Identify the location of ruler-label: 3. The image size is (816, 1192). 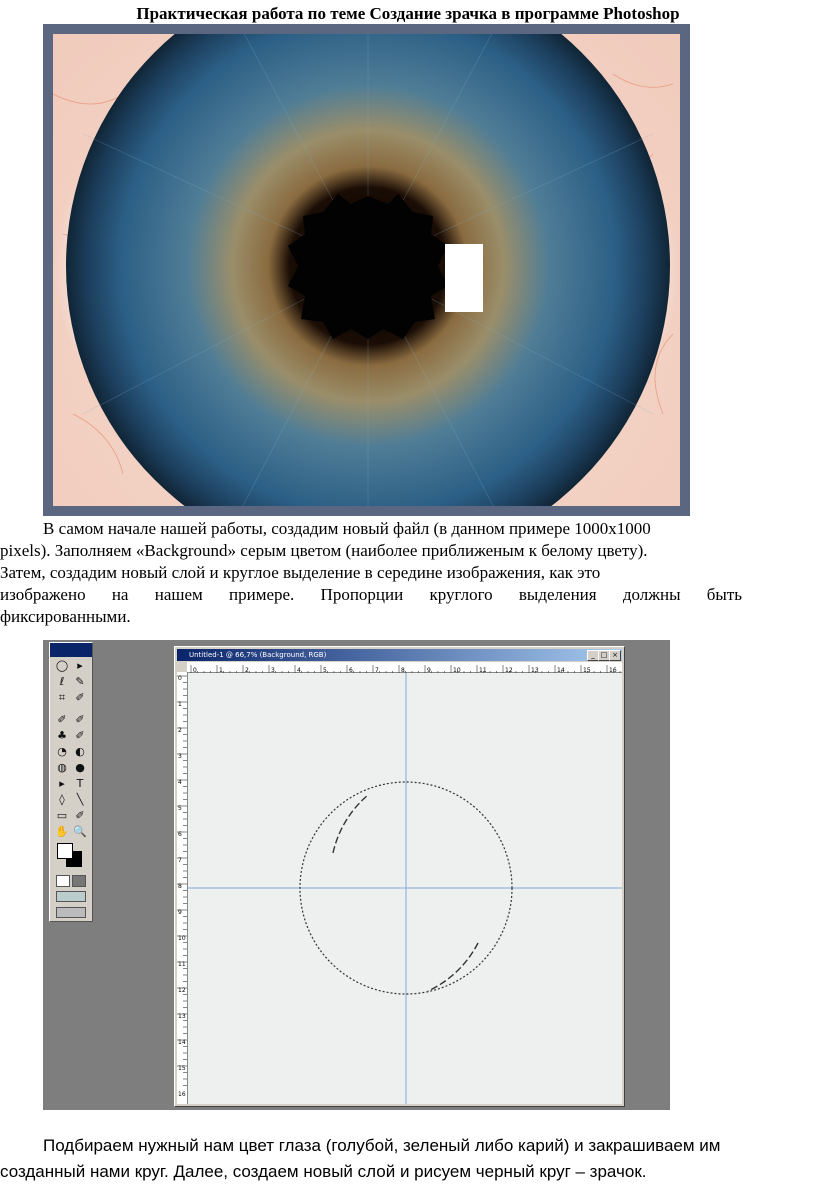
(180, 756).